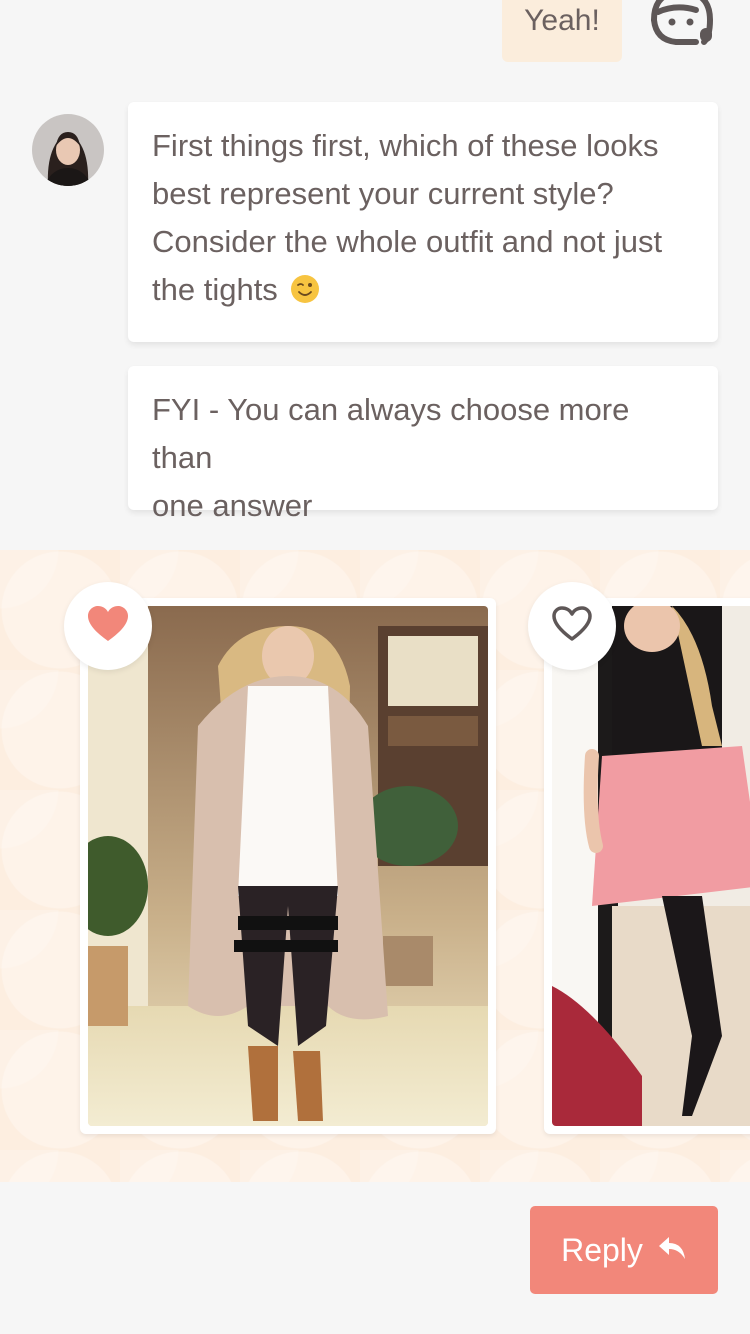  Describe the element at coordinates (405, 145) in the screenshot. I see `message-line: First things first, which of these looks` at that location.